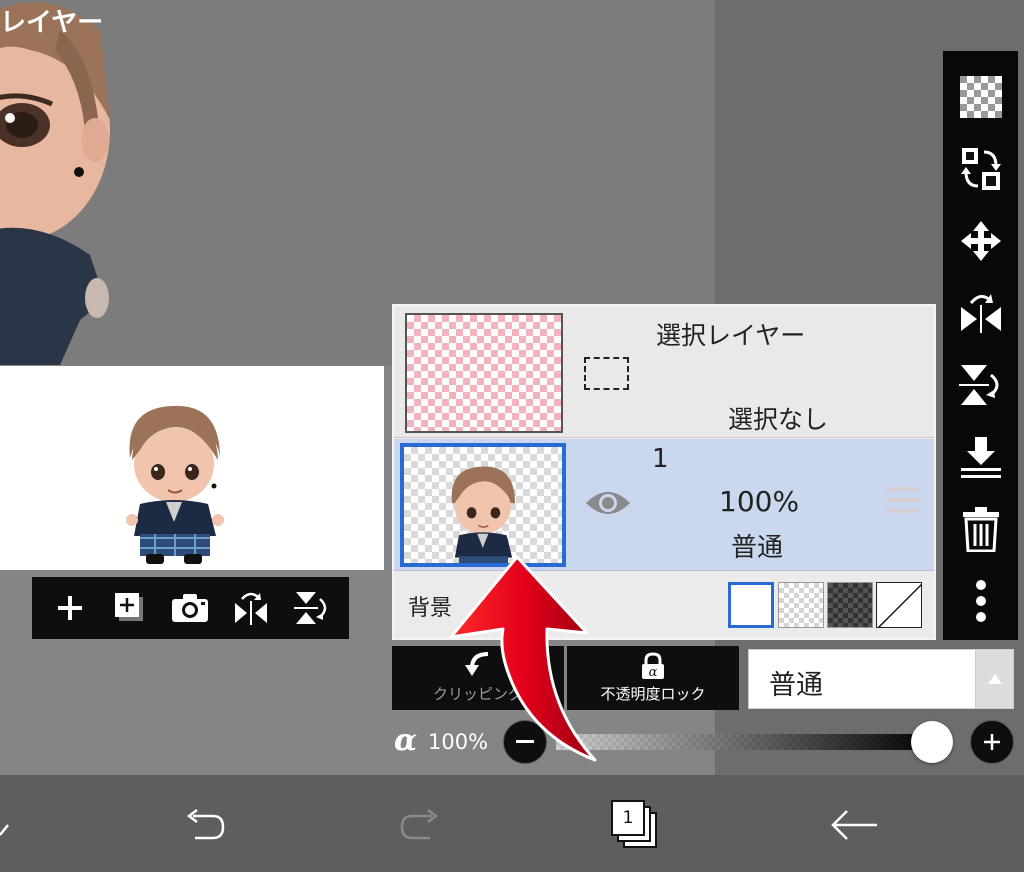  I want to click on selection-layer-thumbnail, so click(484, 373).